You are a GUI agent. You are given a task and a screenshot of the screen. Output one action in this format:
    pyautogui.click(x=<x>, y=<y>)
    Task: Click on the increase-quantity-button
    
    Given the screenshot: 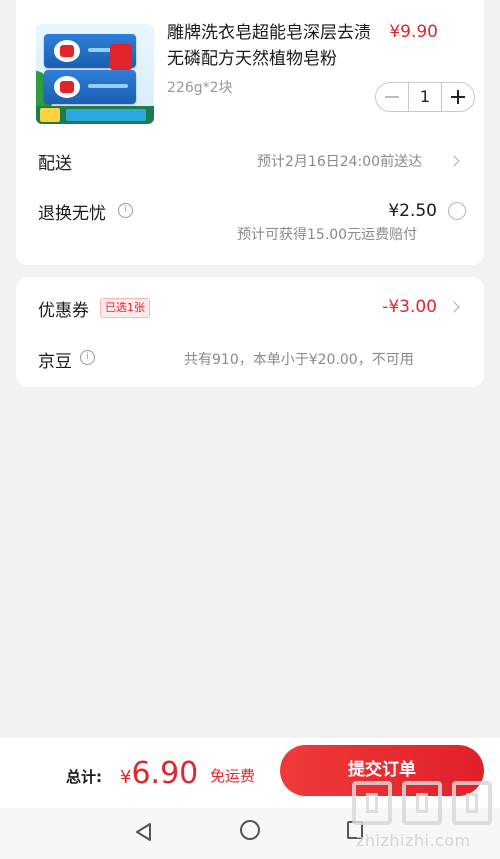 What is the action you would take?
    pyautogui.click(x=458, y=97)
    